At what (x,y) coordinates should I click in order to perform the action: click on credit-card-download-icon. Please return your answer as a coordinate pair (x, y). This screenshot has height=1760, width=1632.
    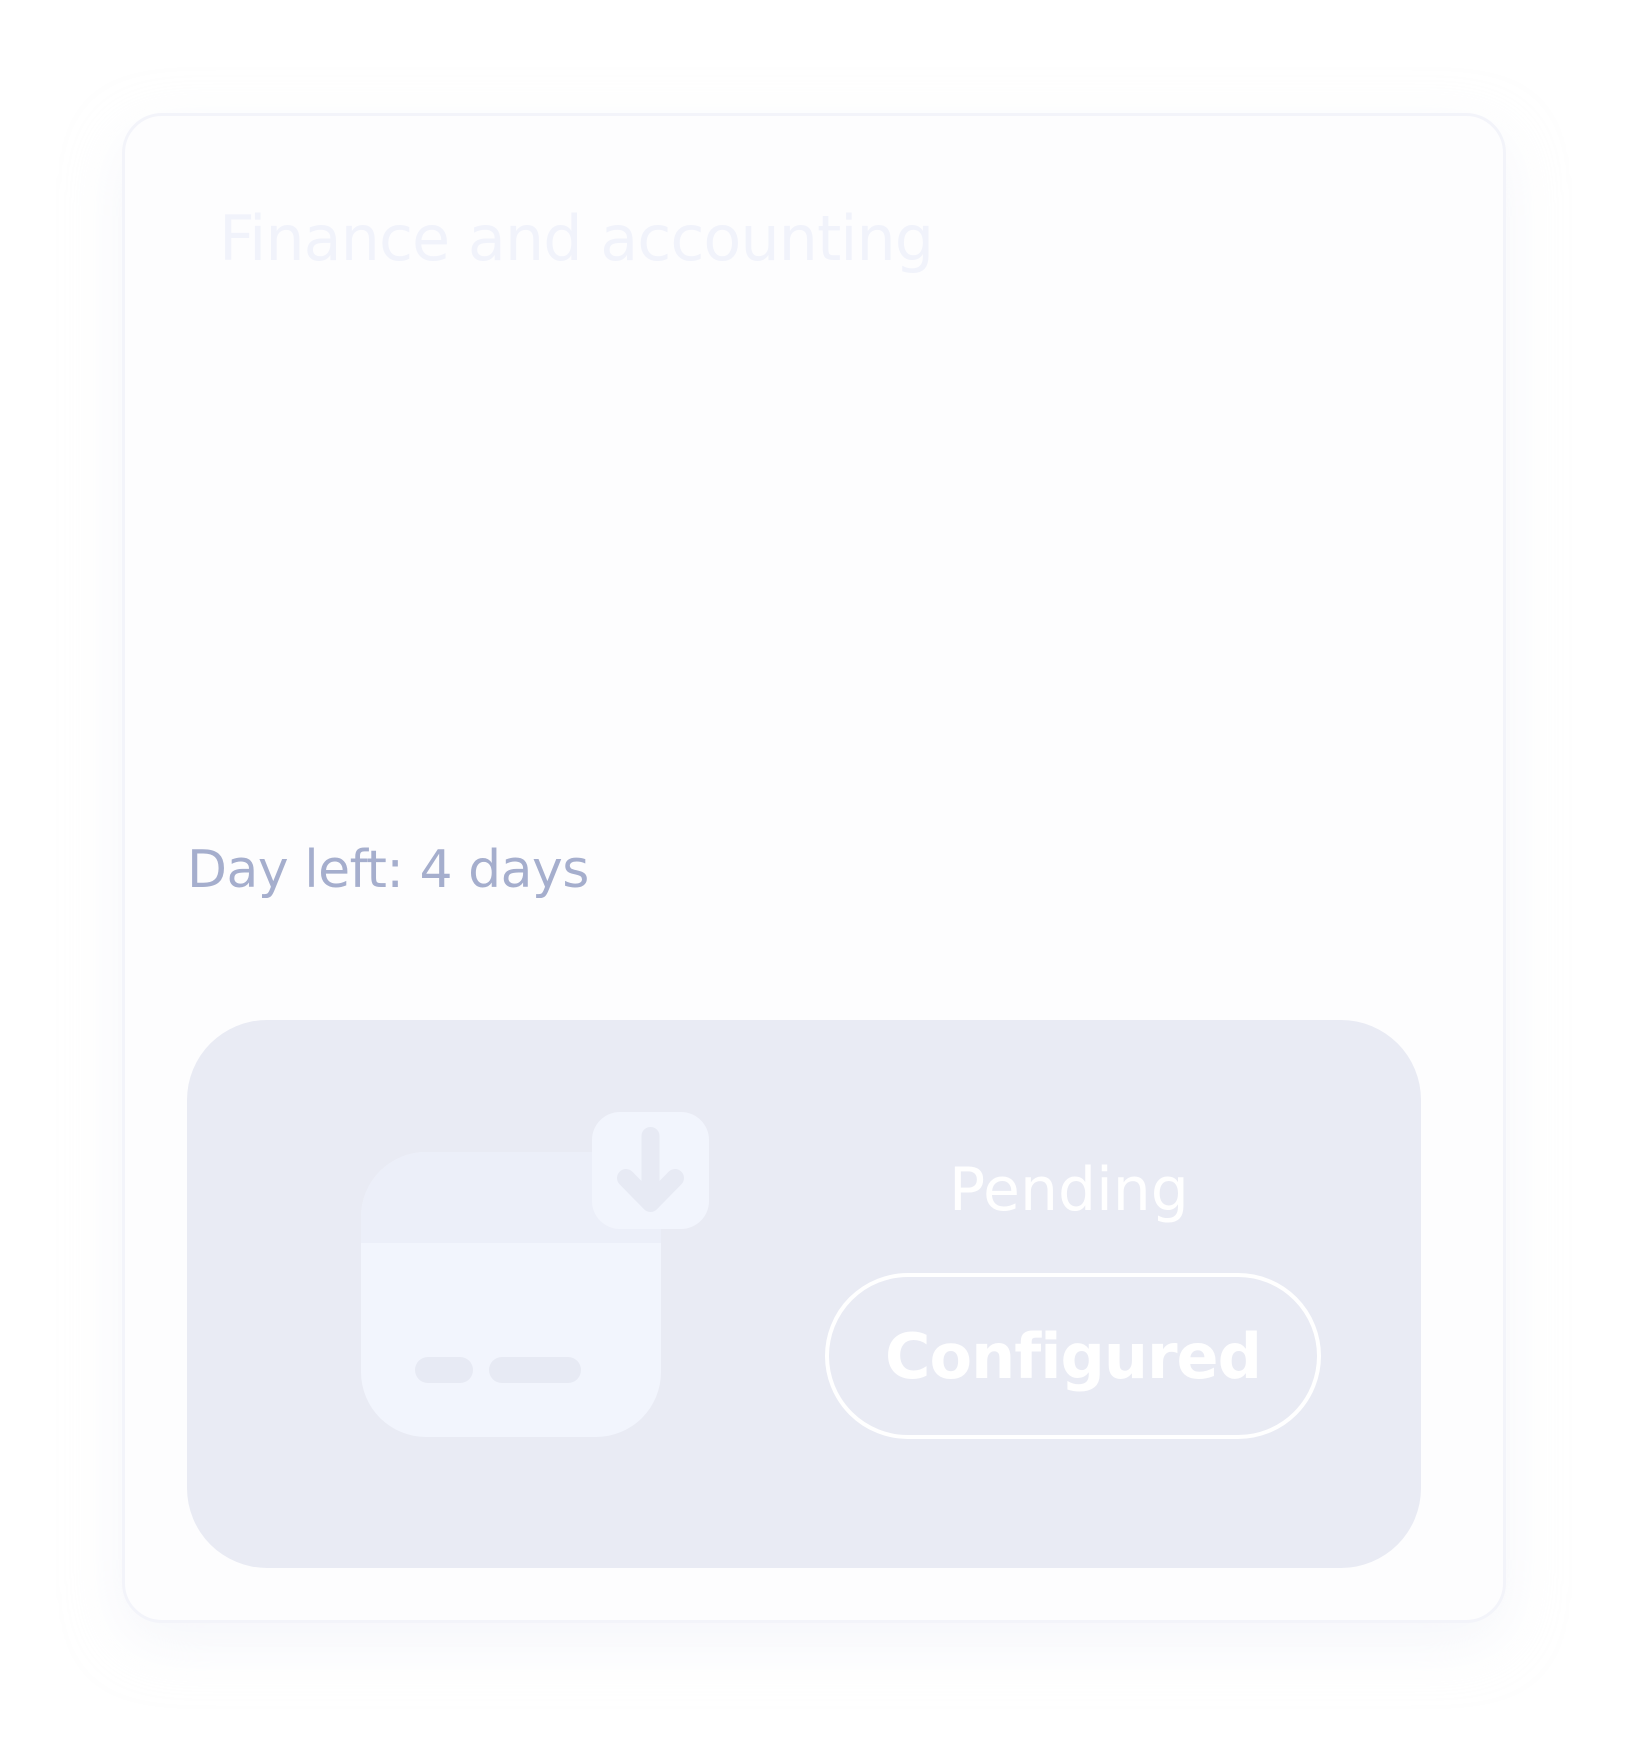
    Looking at the image, I should click on (535, 1274).